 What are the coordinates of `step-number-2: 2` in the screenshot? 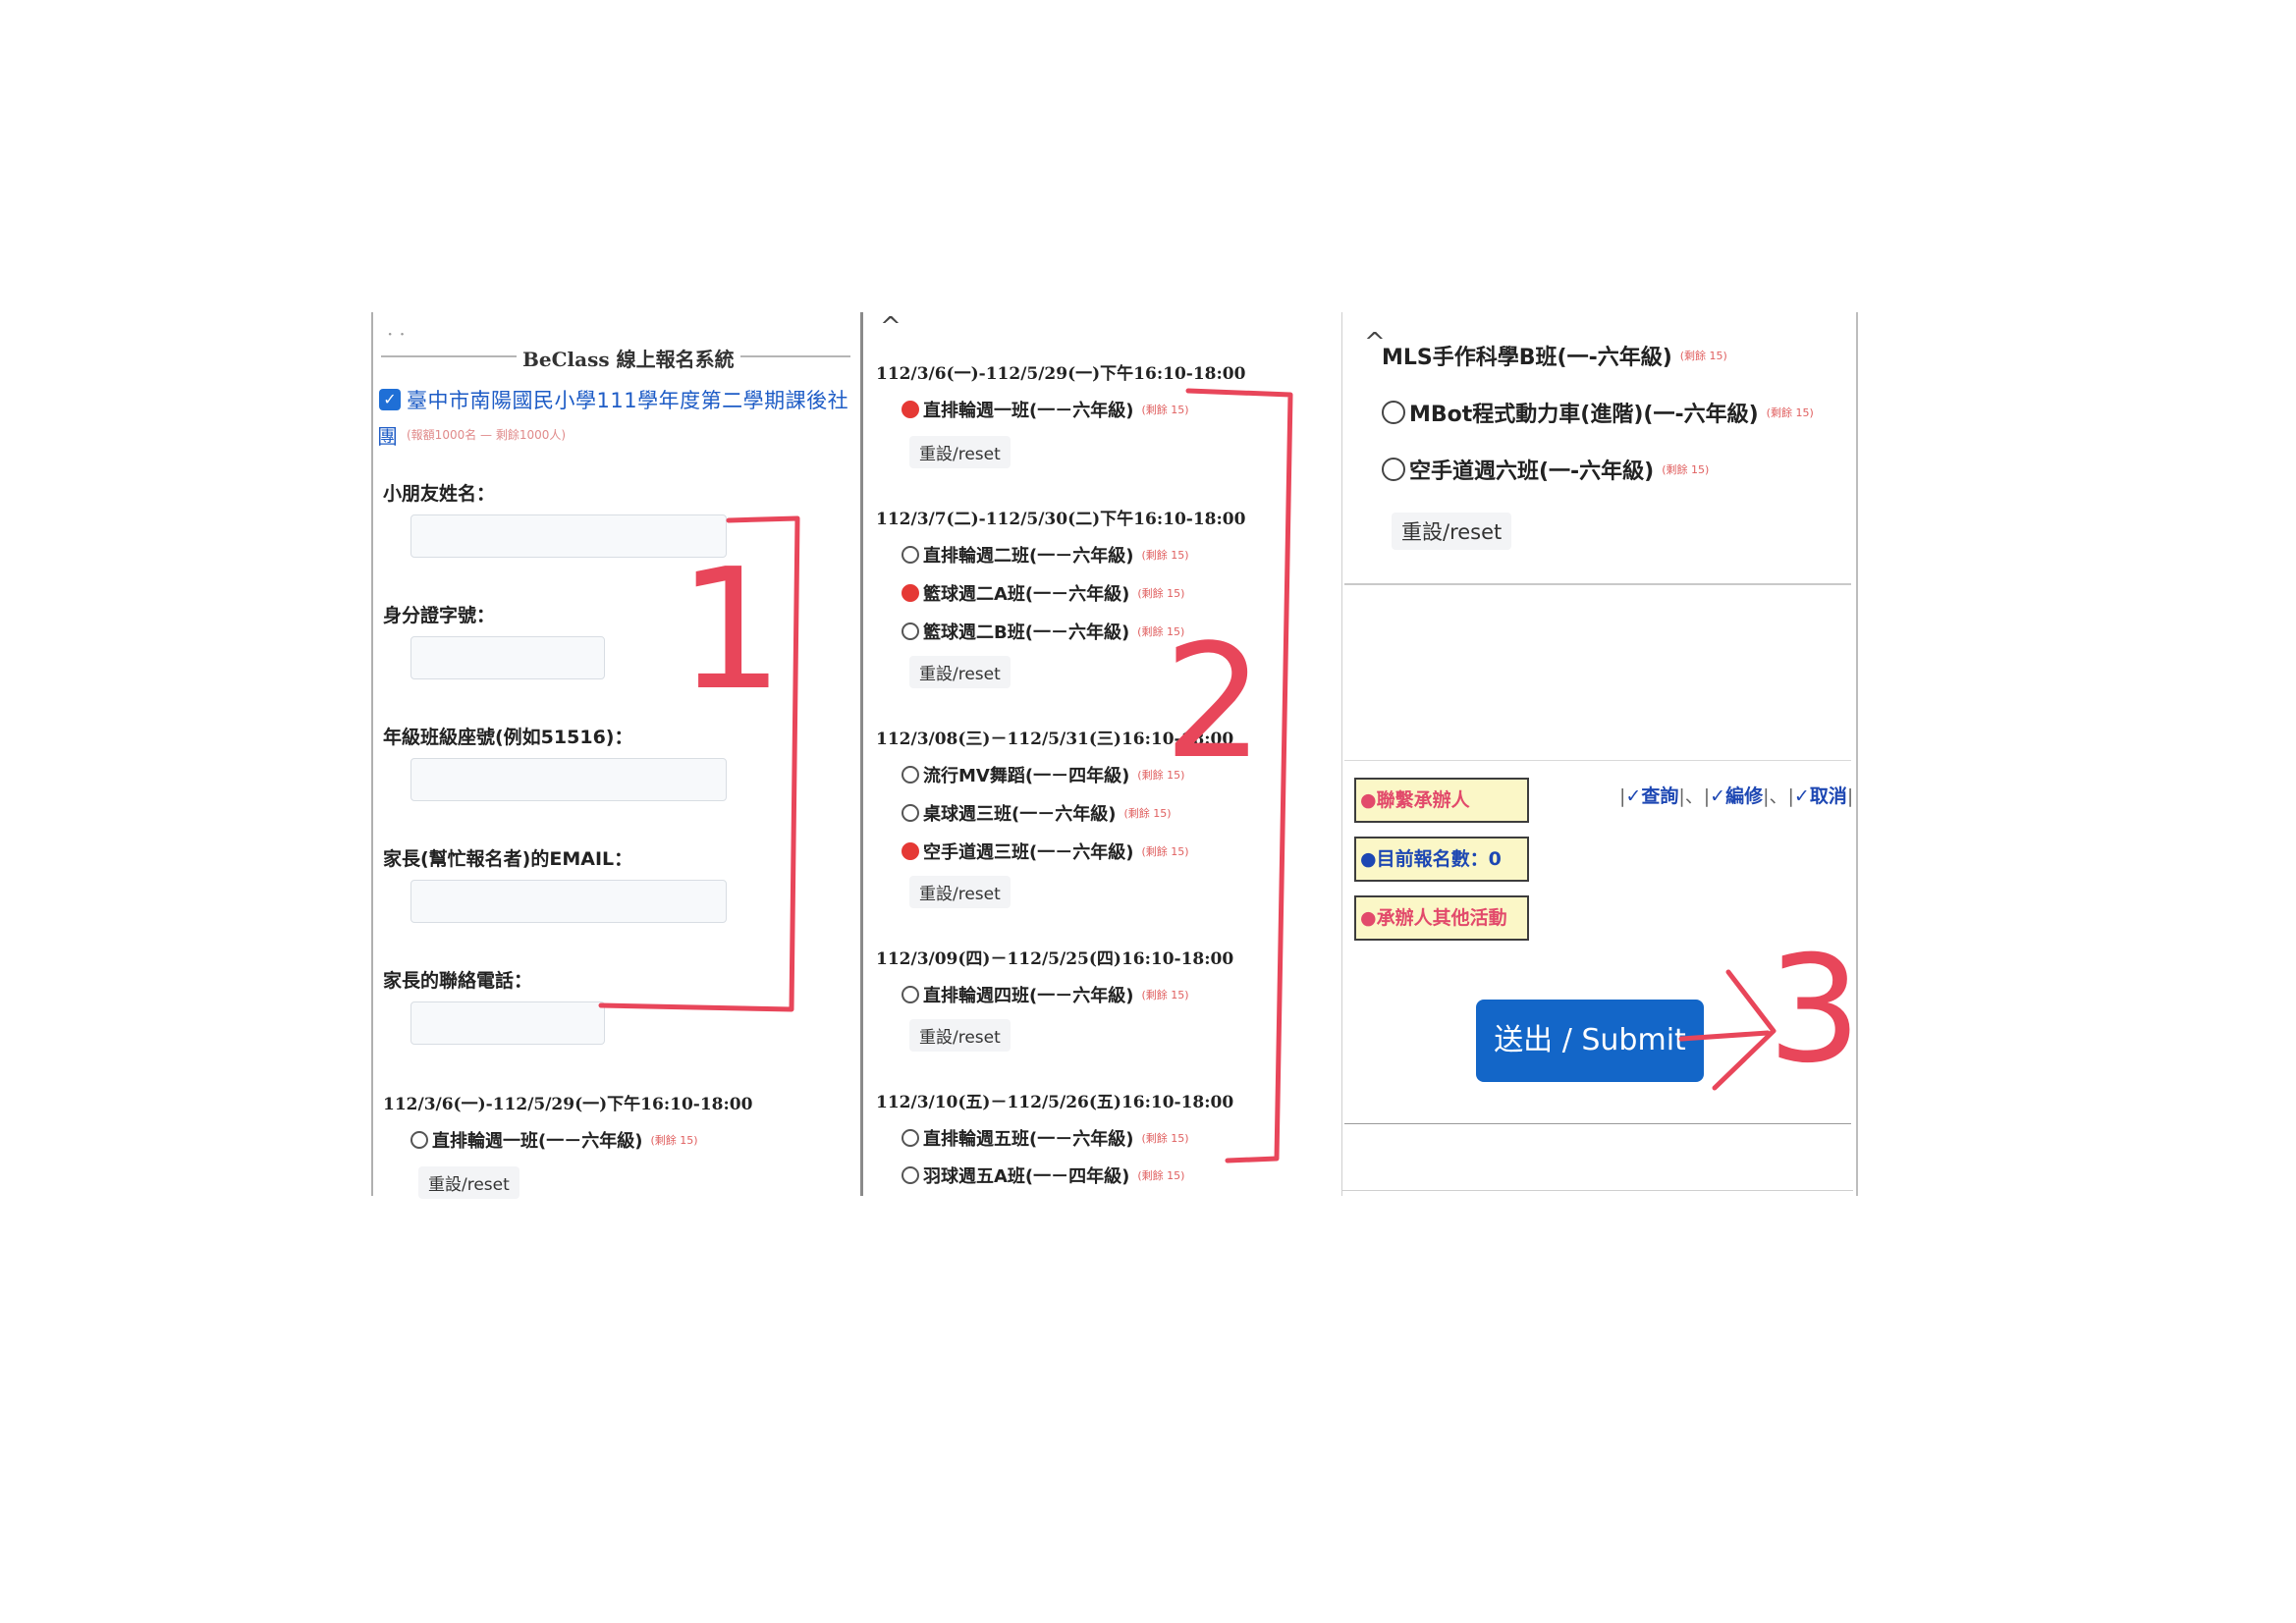 It's located at (1214, 701).